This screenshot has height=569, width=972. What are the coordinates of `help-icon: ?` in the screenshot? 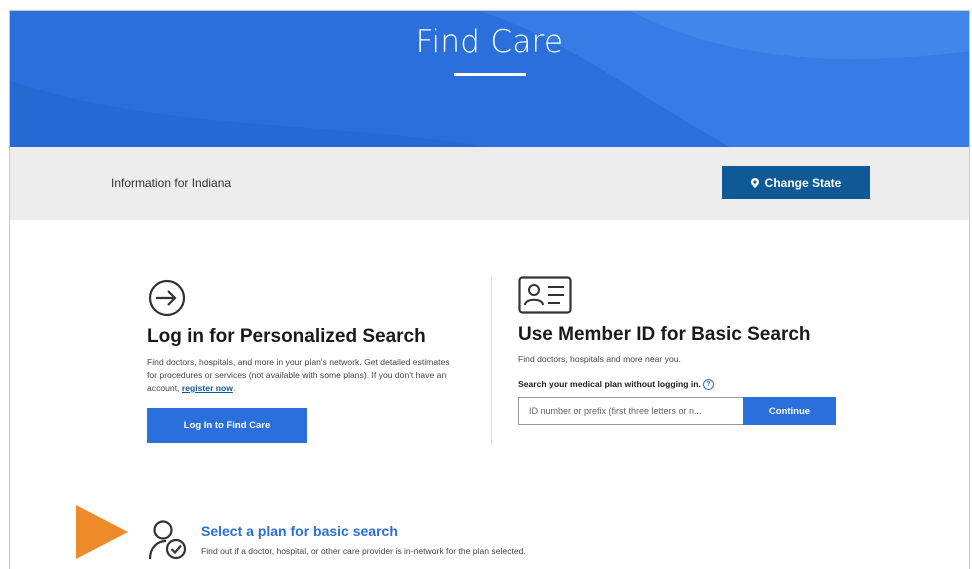 It's located at (708, 385).